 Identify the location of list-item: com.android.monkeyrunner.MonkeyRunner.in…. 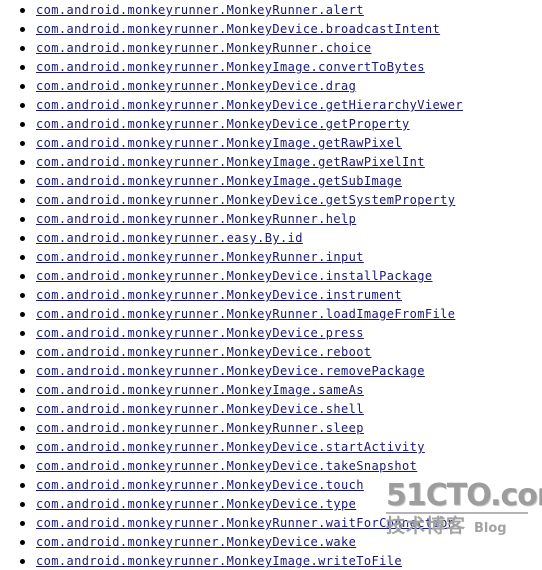
(231, 256).